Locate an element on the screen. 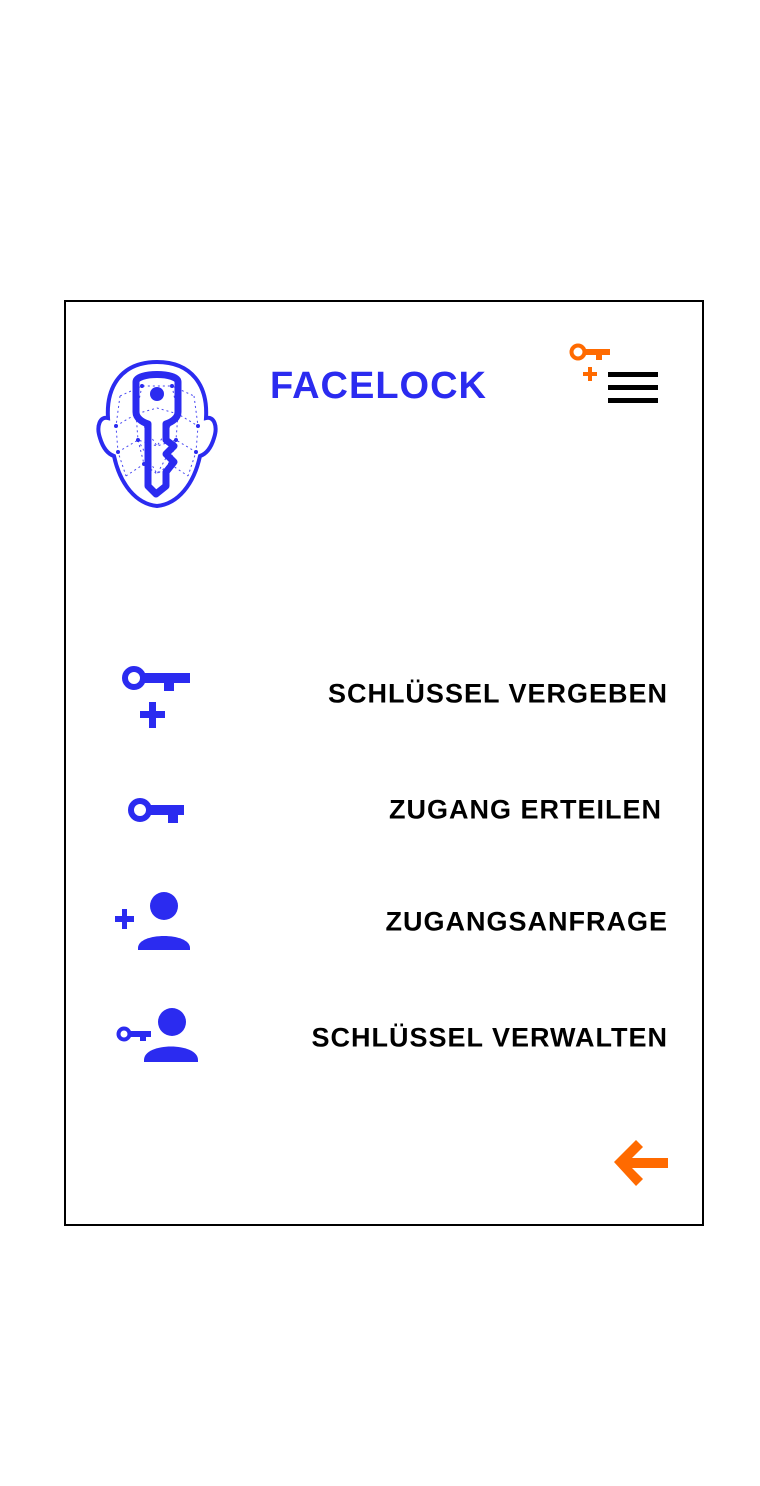 The width and height of the screenshot is (760, 1486). key-person-icon is located at coordinates (157, 1035).